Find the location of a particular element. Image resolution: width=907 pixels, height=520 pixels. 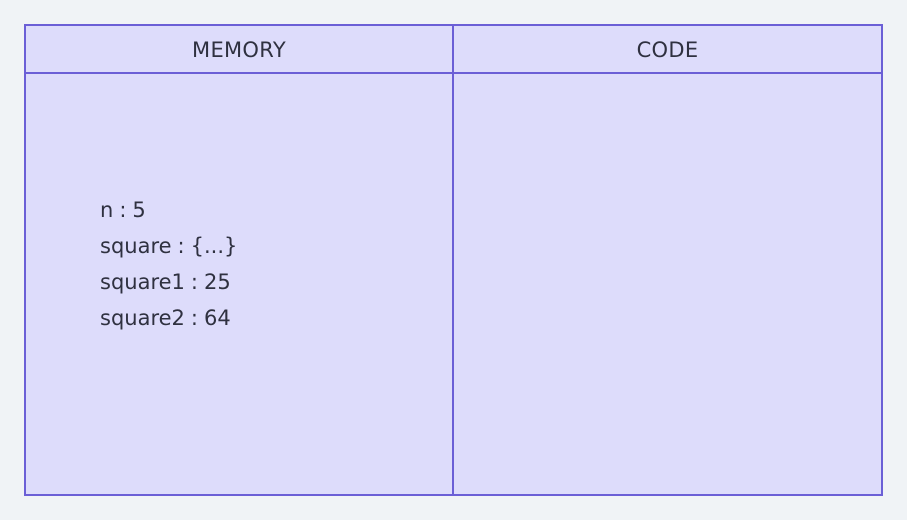

code-panel-title: CODE is located at coordinates (667, 50).